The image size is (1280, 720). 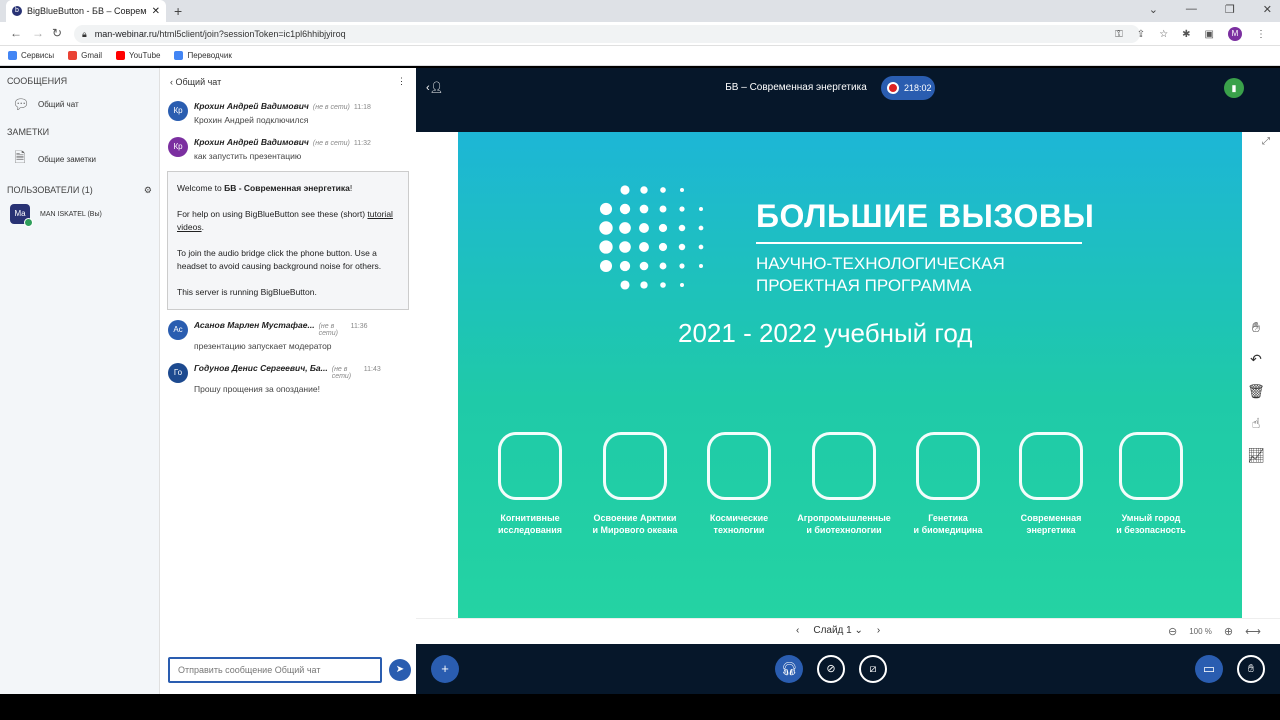 What do you see at coordinates (85, 55) in the screenshot?
I see `bookmark-gmail: Gmail` at bounding box center [85, 55].